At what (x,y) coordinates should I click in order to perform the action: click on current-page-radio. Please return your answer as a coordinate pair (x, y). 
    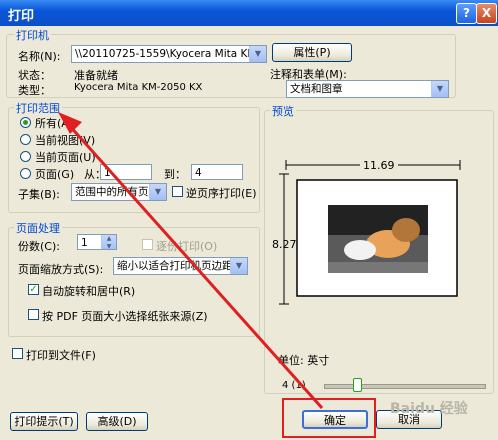
    Looking at the image, I should click on (25, 156).